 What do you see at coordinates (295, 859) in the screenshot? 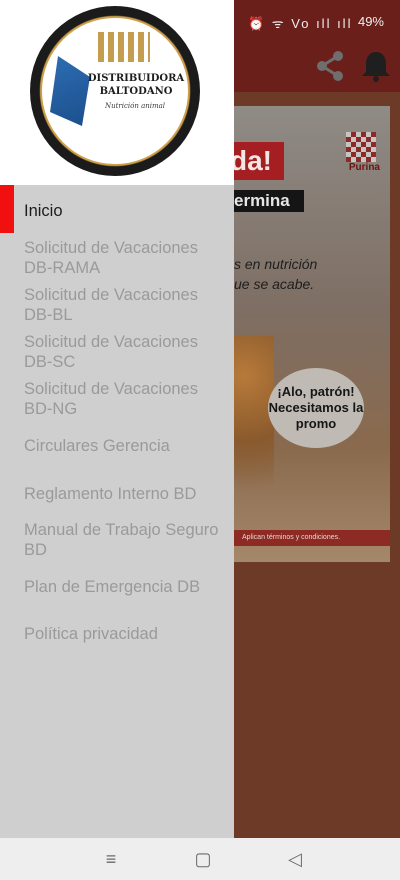
I see `back-icon: ◁` at bounding box center [295, 859].